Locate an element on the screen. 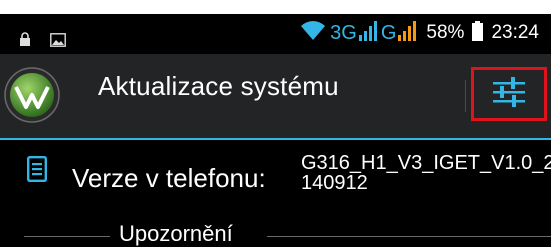 Image resolution: width=551 pixels, height=247 pixels. notice-section-header: Upozornění is located at coordinates (275, 233).